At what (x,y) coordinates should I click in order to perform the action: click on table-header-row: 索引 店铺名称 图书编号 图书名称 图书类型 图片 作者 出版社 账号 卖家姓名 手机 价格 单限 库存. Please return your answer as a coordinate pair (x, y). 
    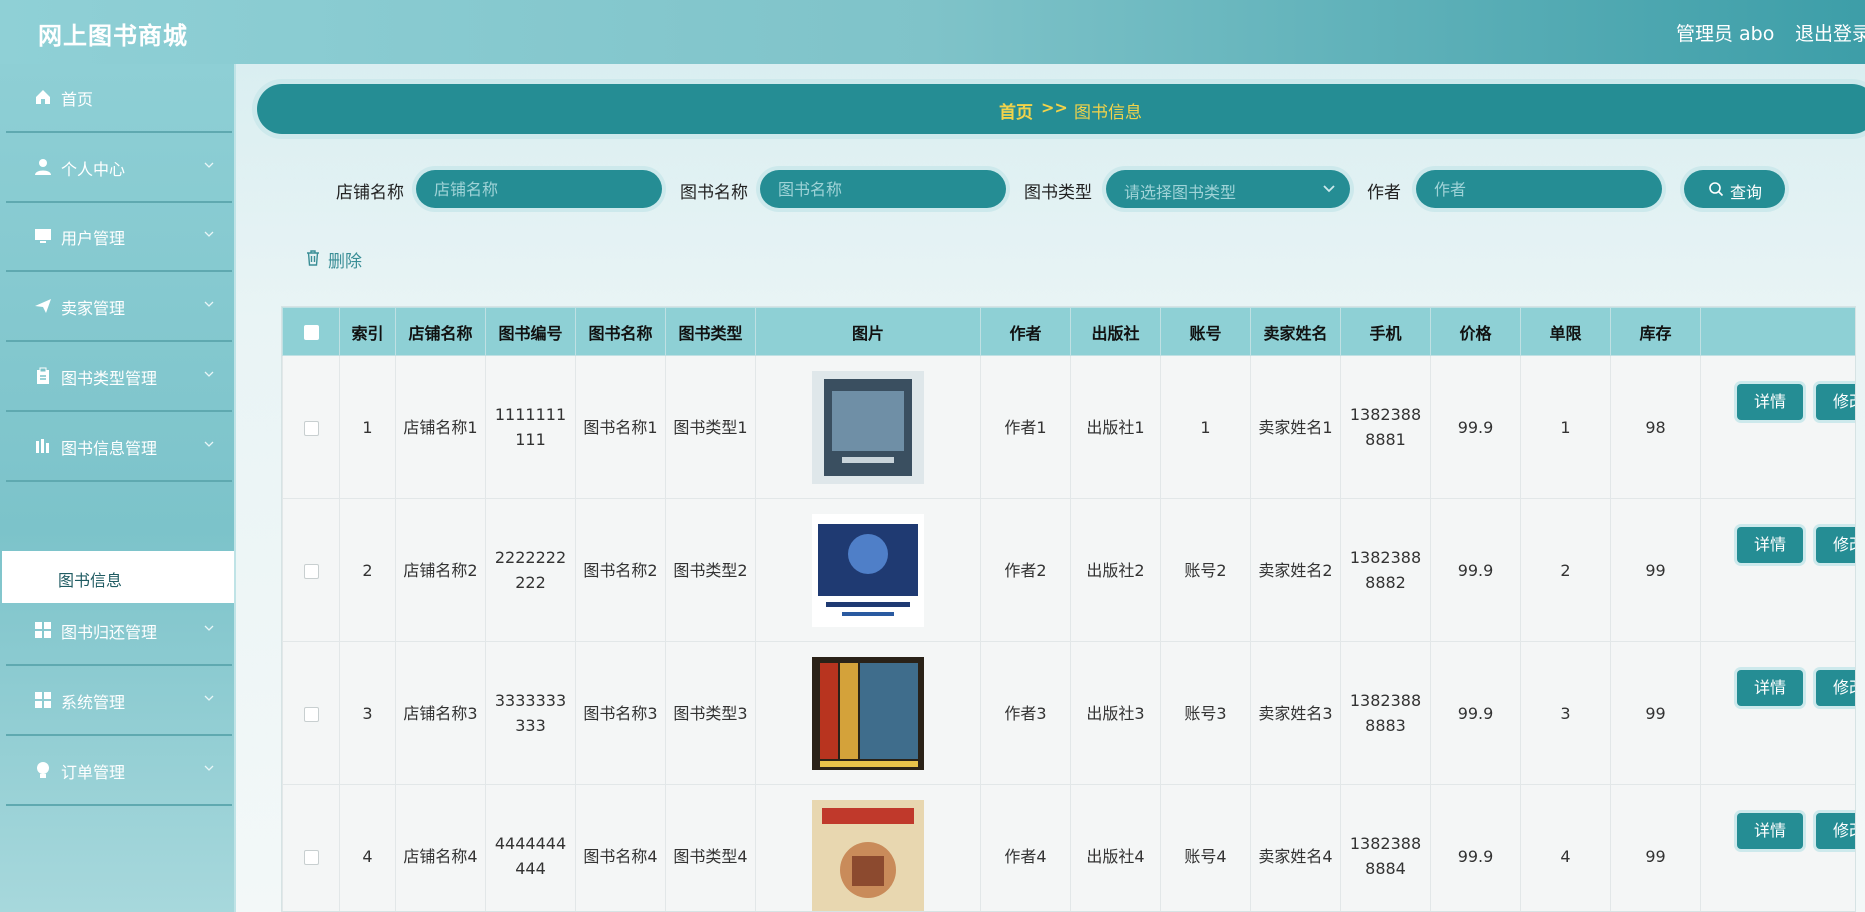
    Looking at the image, I should click on (1068, 331).